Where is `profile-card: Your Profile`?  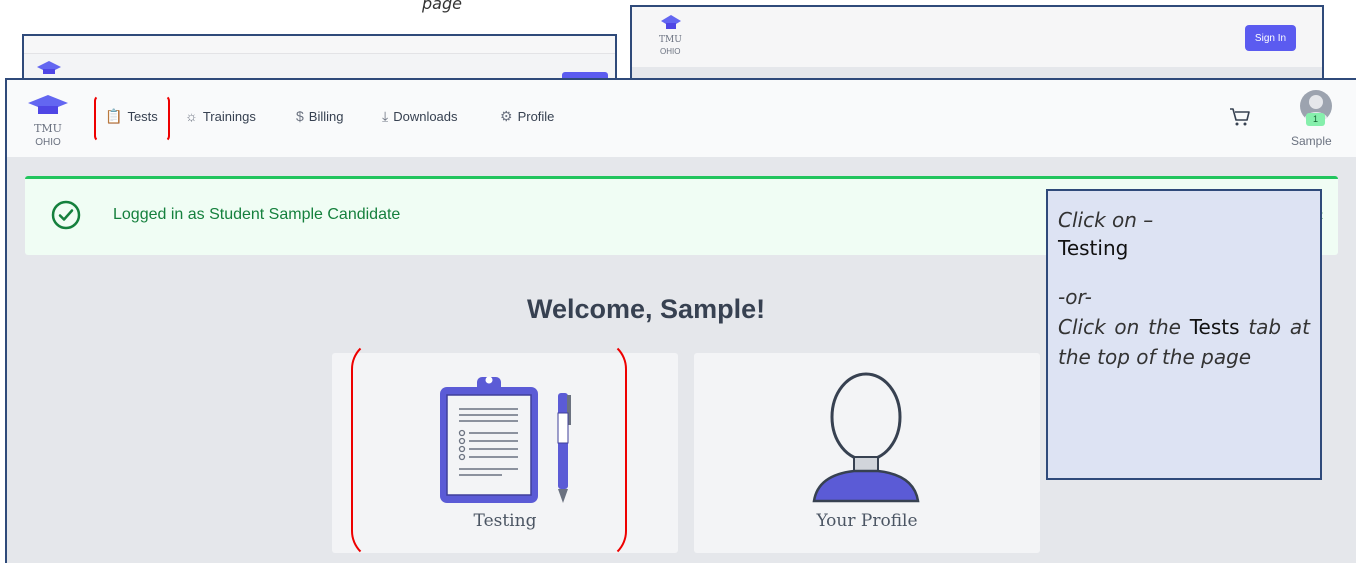
profile-card: Your Profile is located at coordinates (867, 453).